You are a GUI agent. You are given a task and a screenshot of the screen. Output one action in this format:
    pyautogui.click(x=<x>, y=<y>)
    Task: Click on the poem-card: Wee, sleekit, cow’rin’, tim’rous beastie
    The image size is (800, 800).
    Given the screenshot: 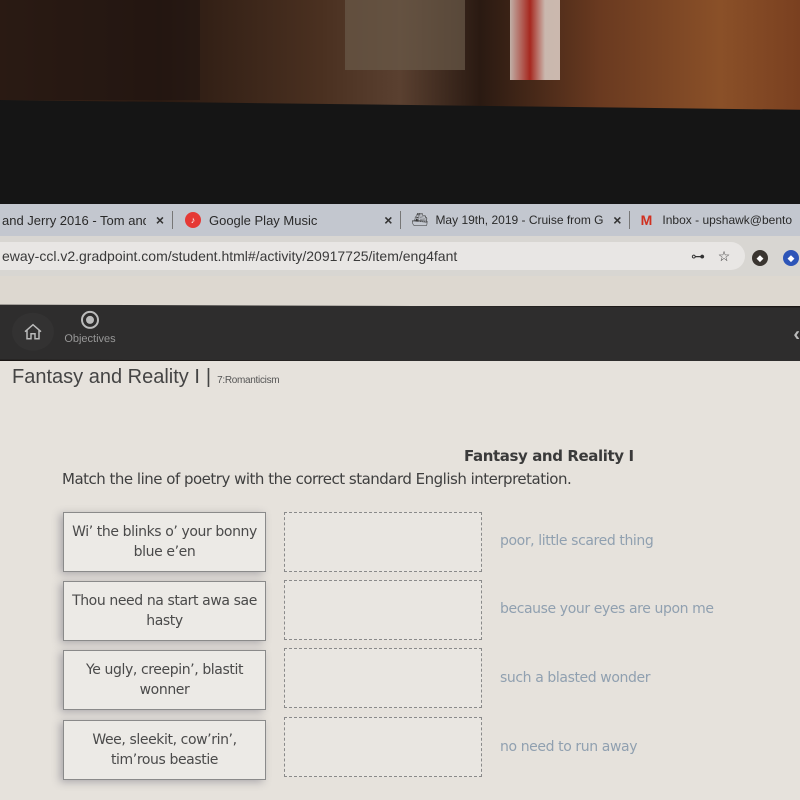 What is the action you would take?
    pyautogui.click(x=164, y=750)
    